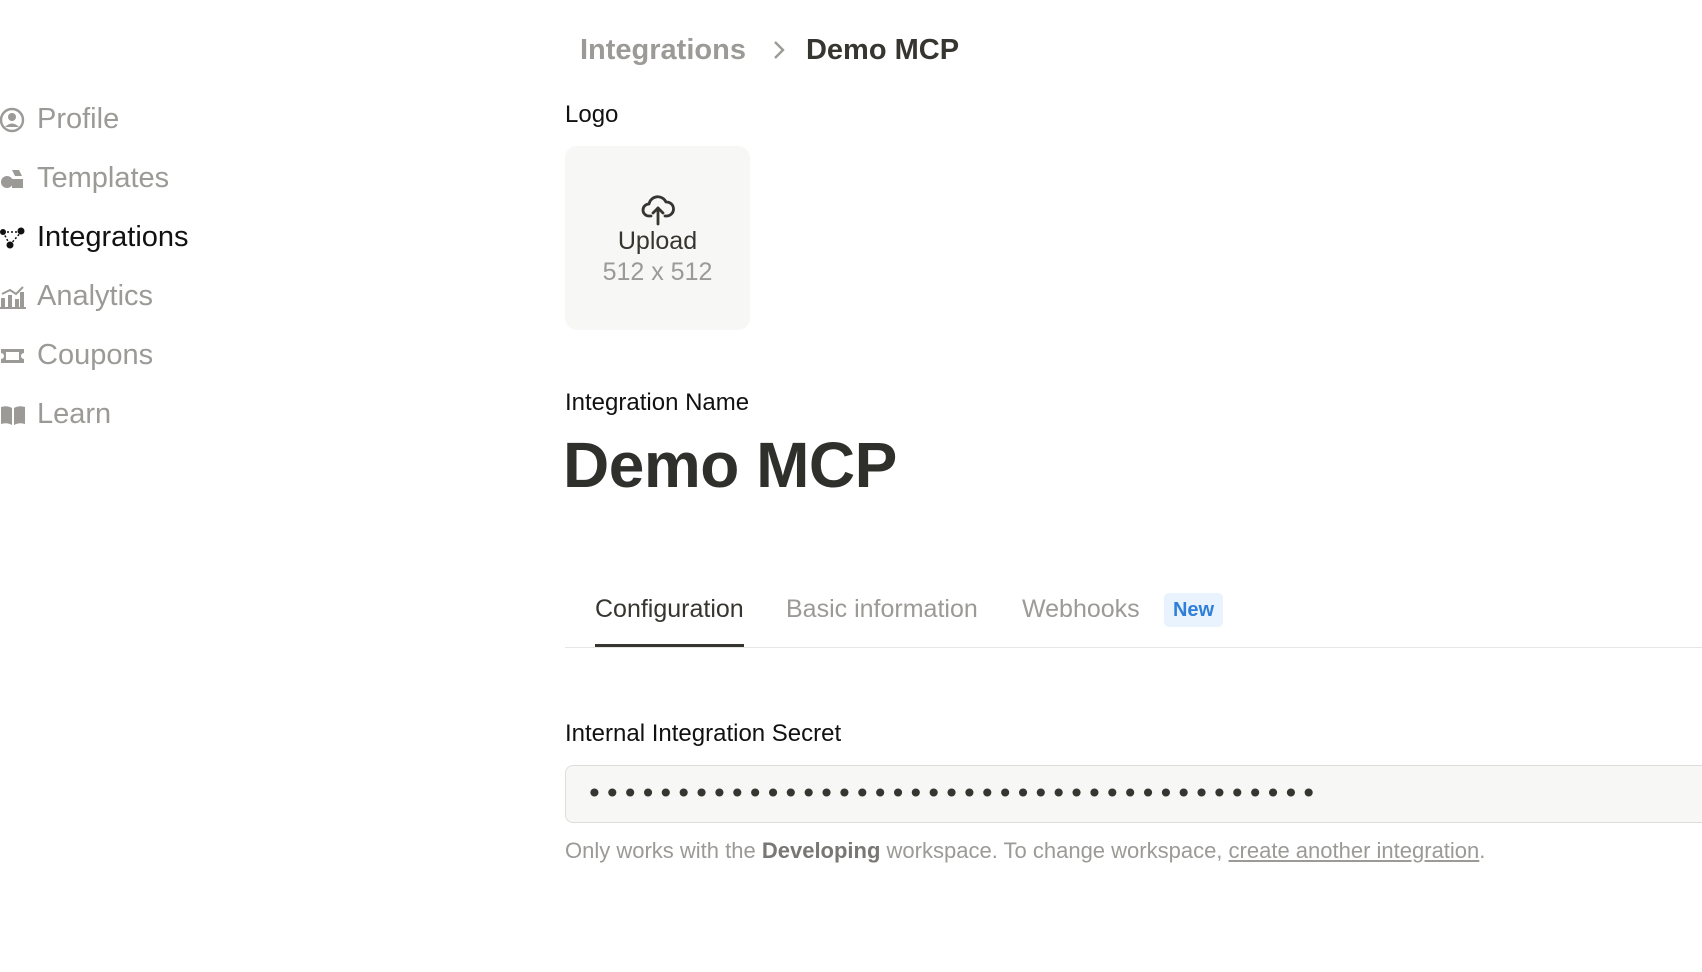 This screenshot has width=1702, height=972. What do you see at coordinates (78, 119) in the screenshot?
I see `sidebar-item-label: Profile` at bounding box center [78, 119].